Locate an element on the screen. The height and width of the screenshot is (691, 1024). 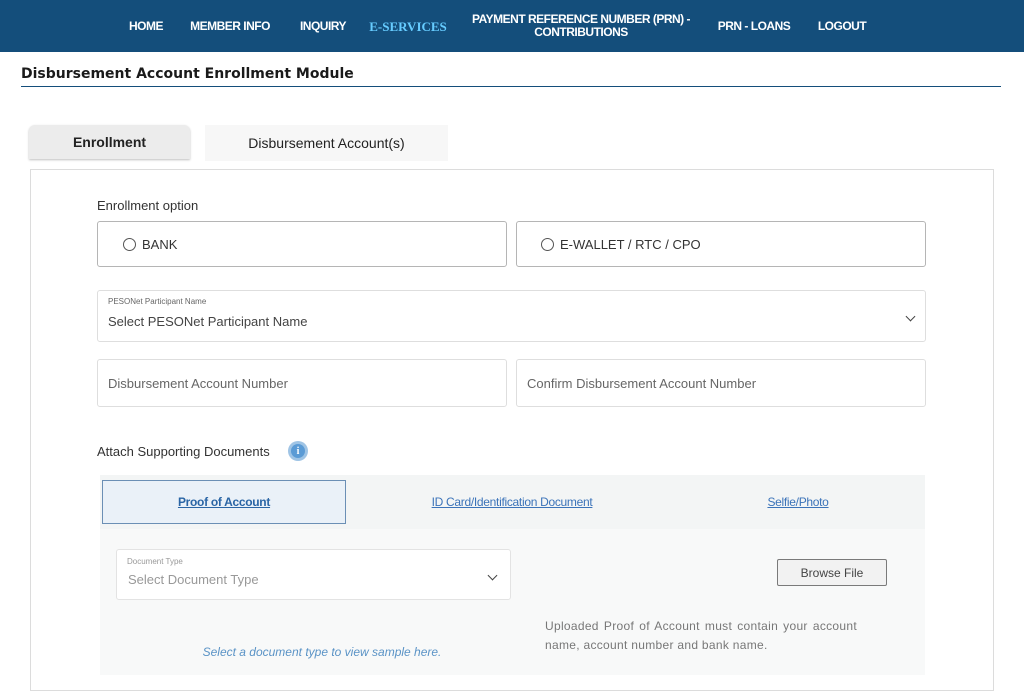
nav-home: HOME is located at coordinates (146, 26).